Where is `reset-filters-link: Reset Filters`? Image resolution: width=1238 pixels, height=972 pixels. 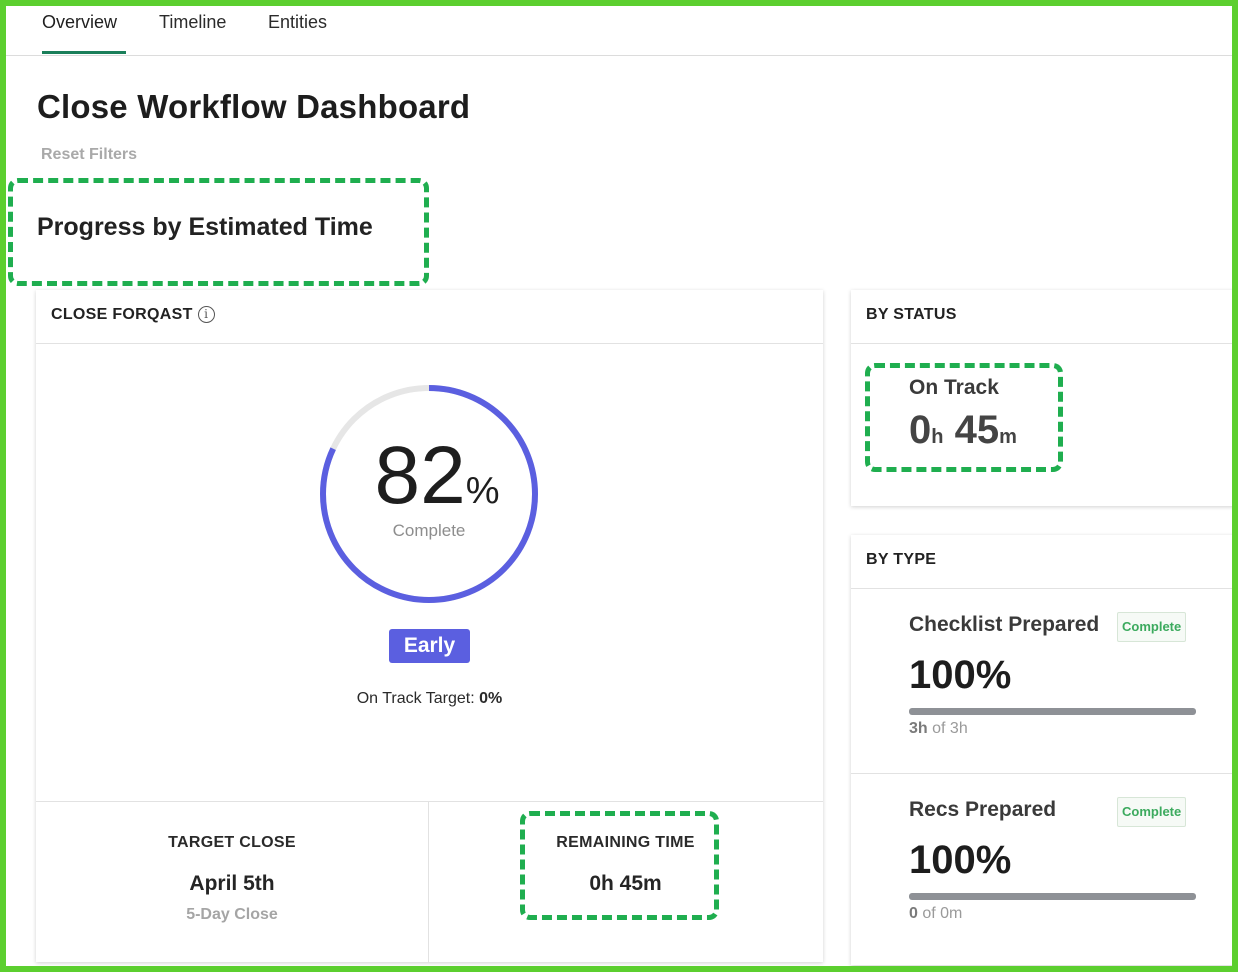
reset-filters-link: Reset Filters is located at coordinates (89, 155).